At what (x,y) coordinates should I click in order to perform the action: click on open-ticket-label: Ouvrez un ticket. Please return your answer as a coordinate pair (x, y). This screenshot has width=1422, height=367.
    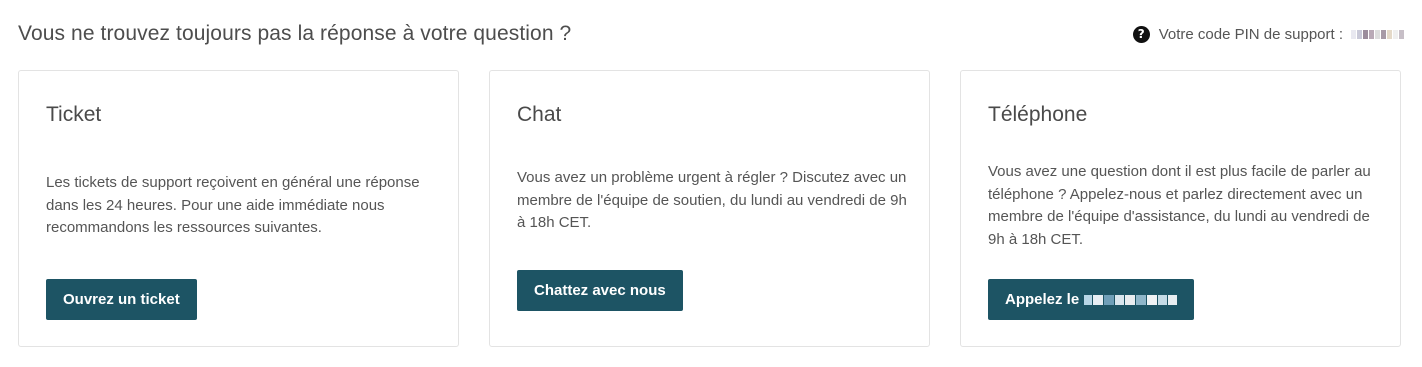
    Looking at the image, I should click on (121, 299).